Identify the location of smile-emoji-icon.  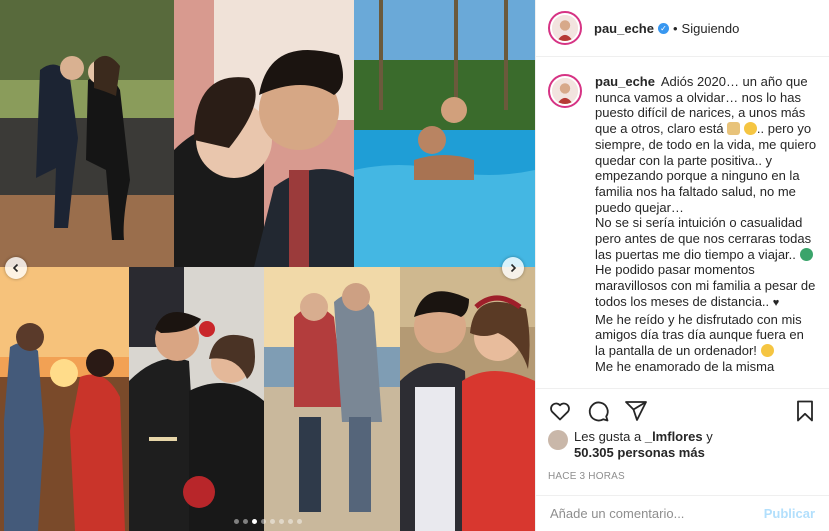
(750, 129).